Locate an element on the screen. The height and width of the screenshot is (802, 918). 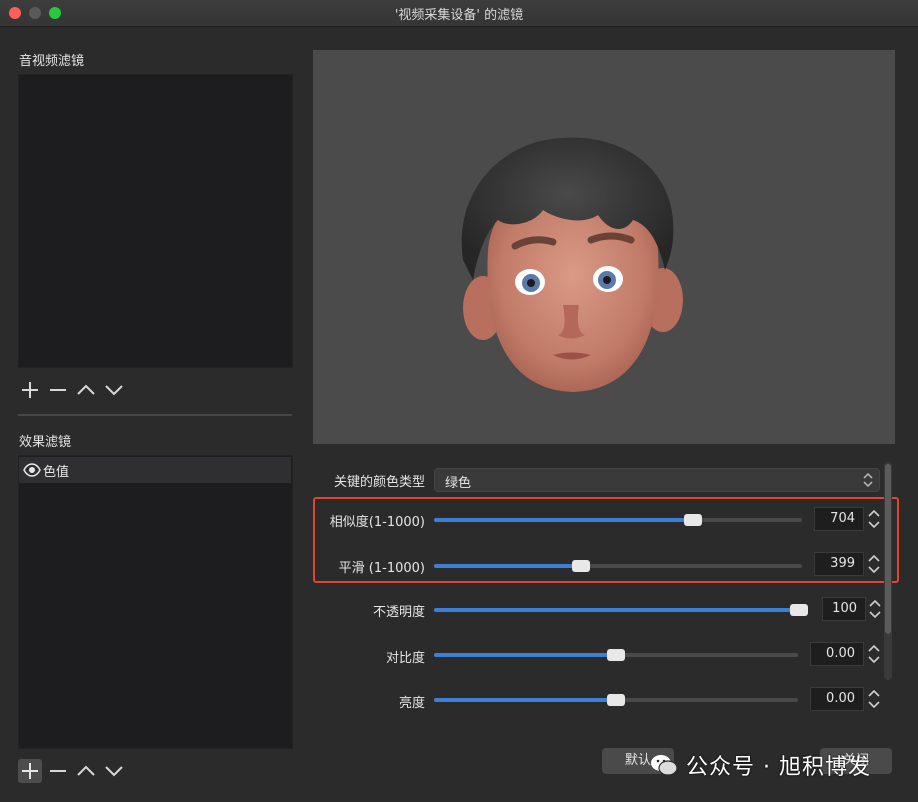
panel-divider is located at coordinates (155, 415).